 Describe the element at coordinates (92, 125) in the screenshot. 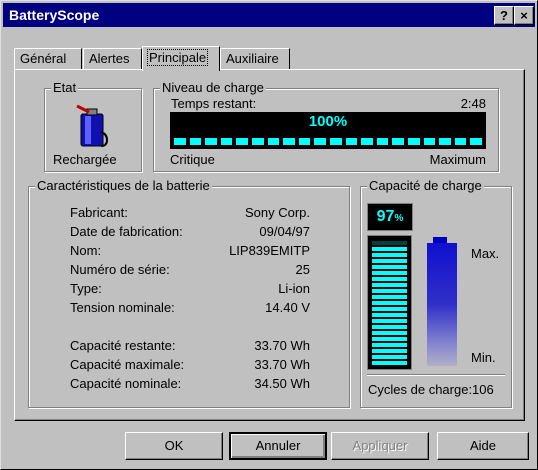

I see `battery-charging-icon` at that location.